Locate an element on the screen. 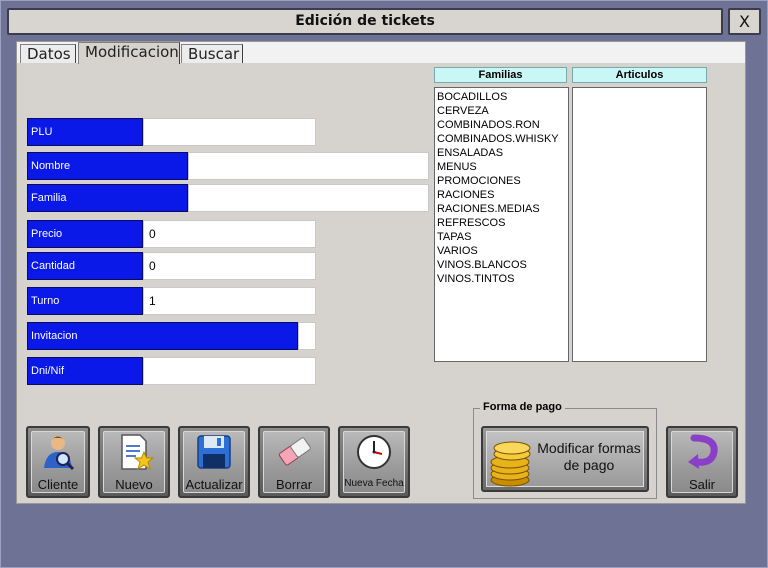  save-disk-icon is located at coordinates (214, 452).